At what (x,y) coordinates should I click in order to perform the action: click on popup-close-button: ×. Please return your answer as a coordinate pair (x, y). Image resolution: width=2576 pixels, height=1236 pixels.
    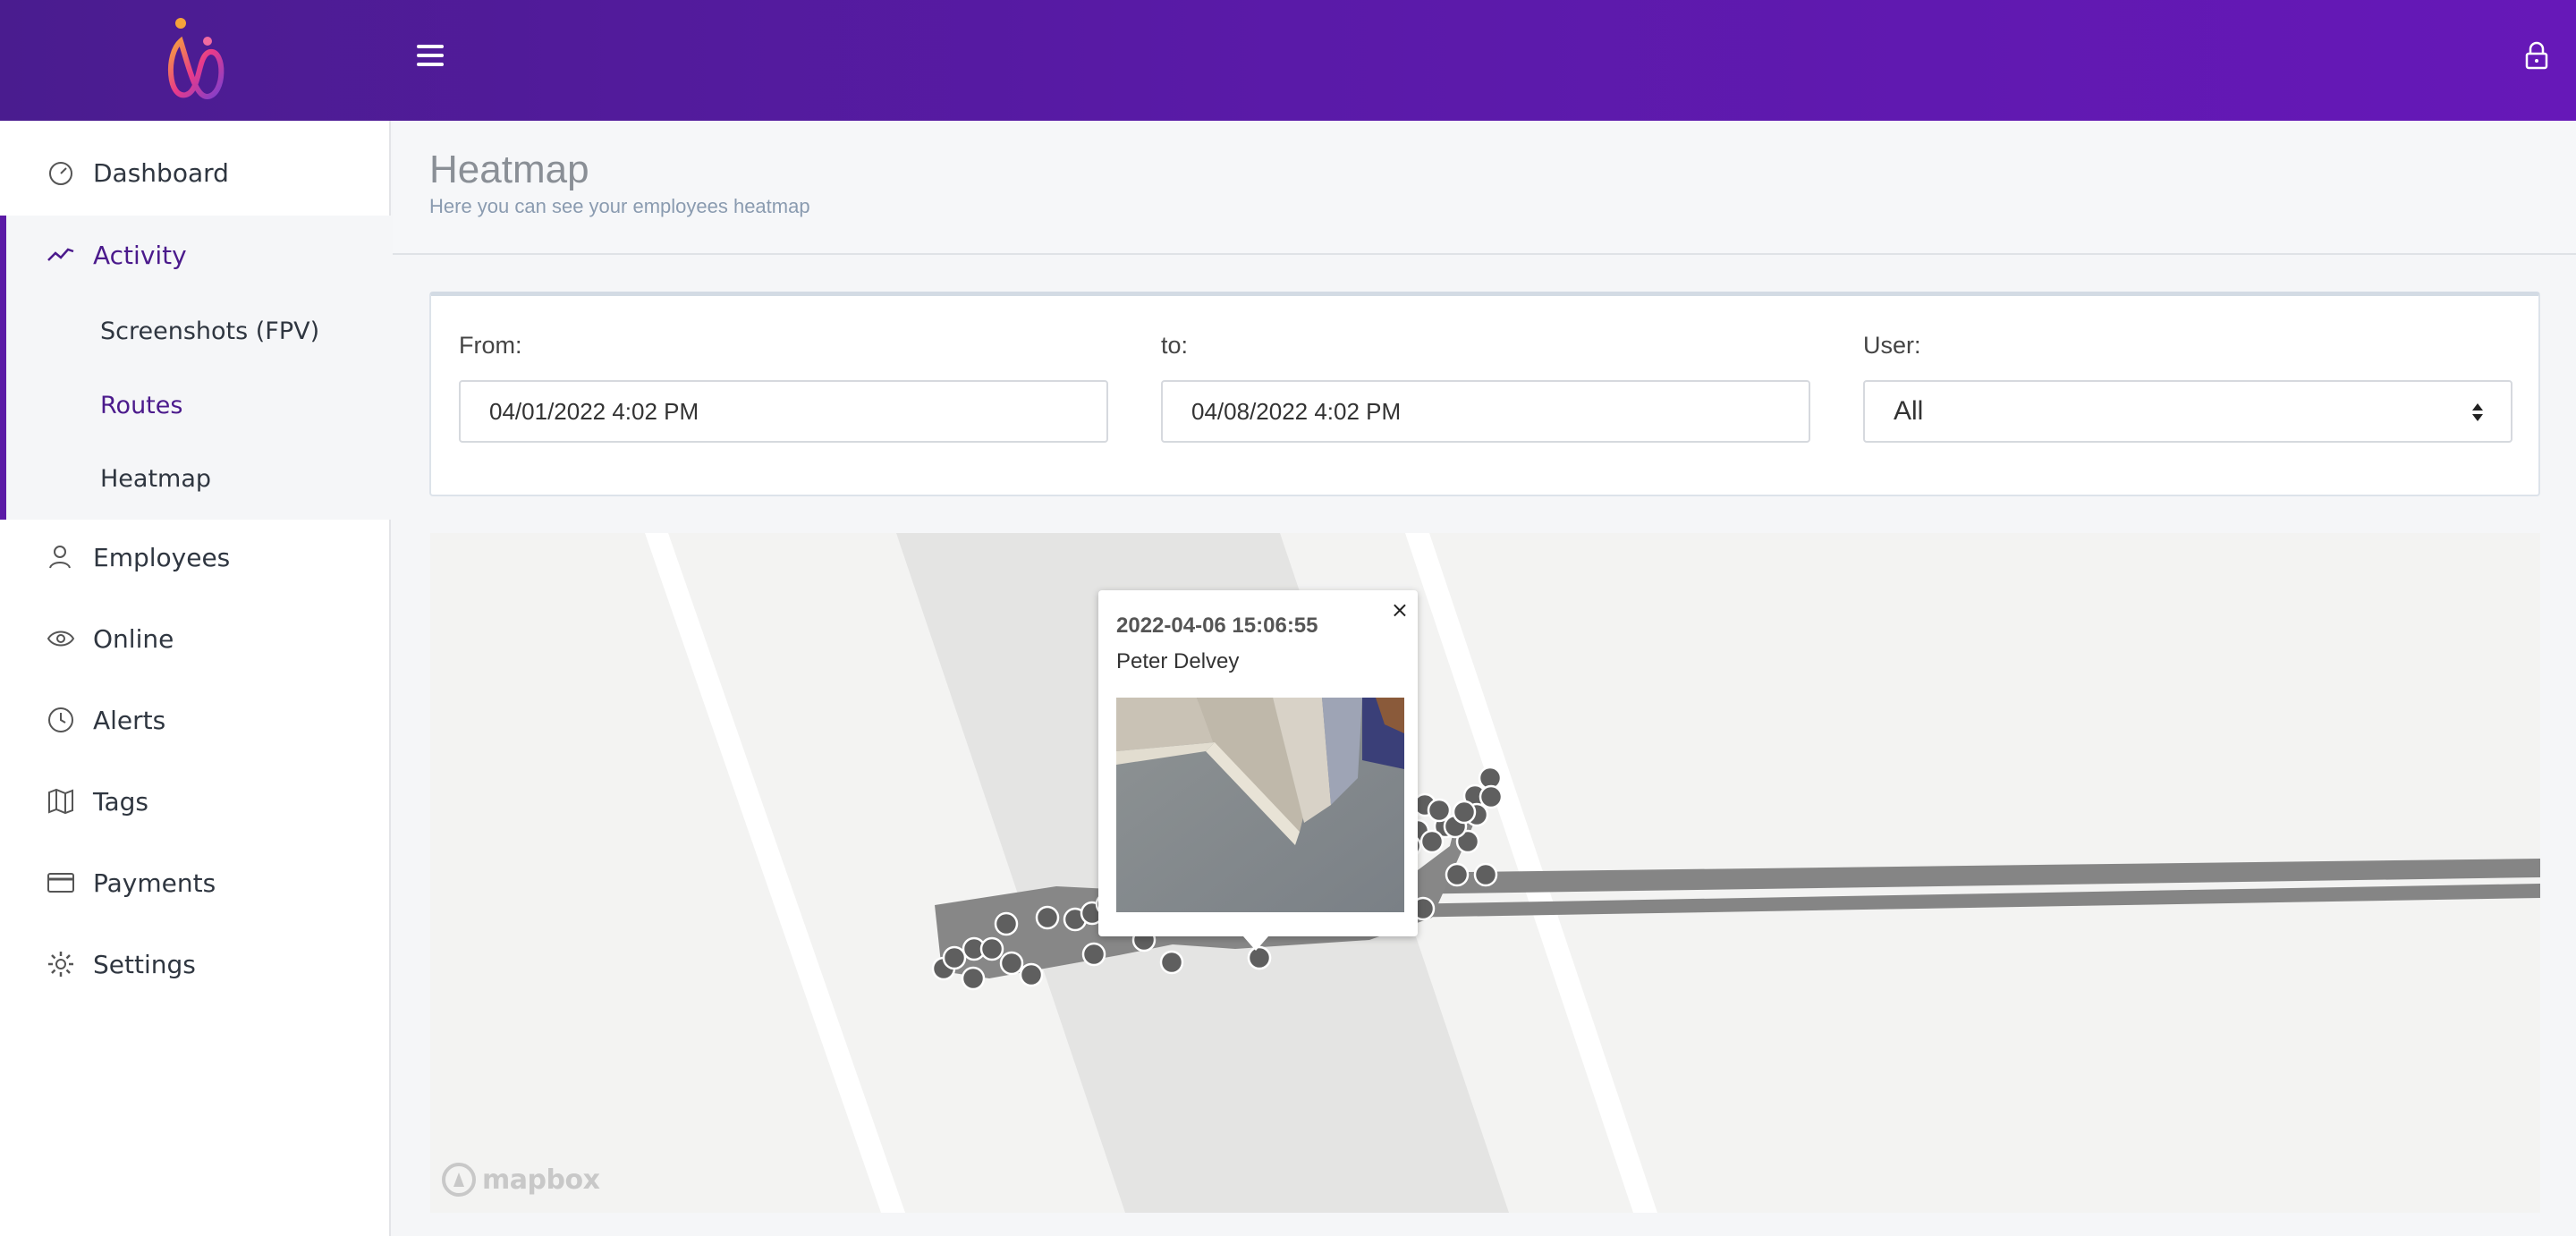
    Looking at the image, I should click on (1400, 609).